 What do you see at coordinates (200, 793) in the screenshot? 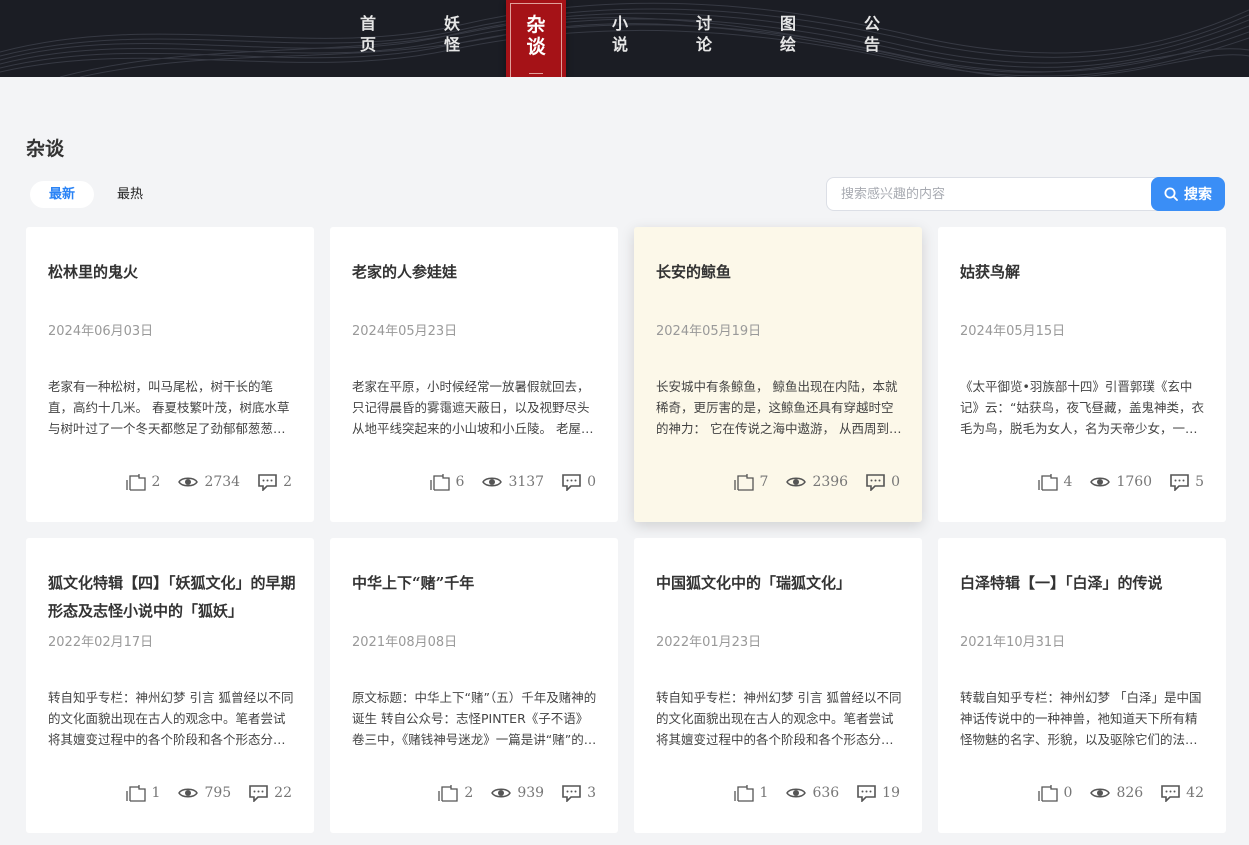
I see `card-stats: 1 795 22` at bounding box center [200, 793].